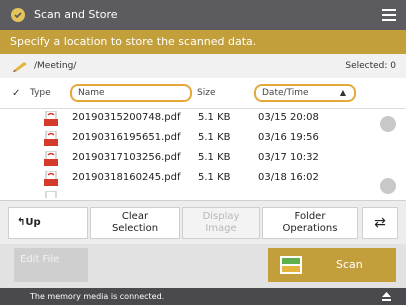  What do you see at coordinates (20, 67) in the screenshot?
I see `pencil-icon` at bounding box center [20, 67].